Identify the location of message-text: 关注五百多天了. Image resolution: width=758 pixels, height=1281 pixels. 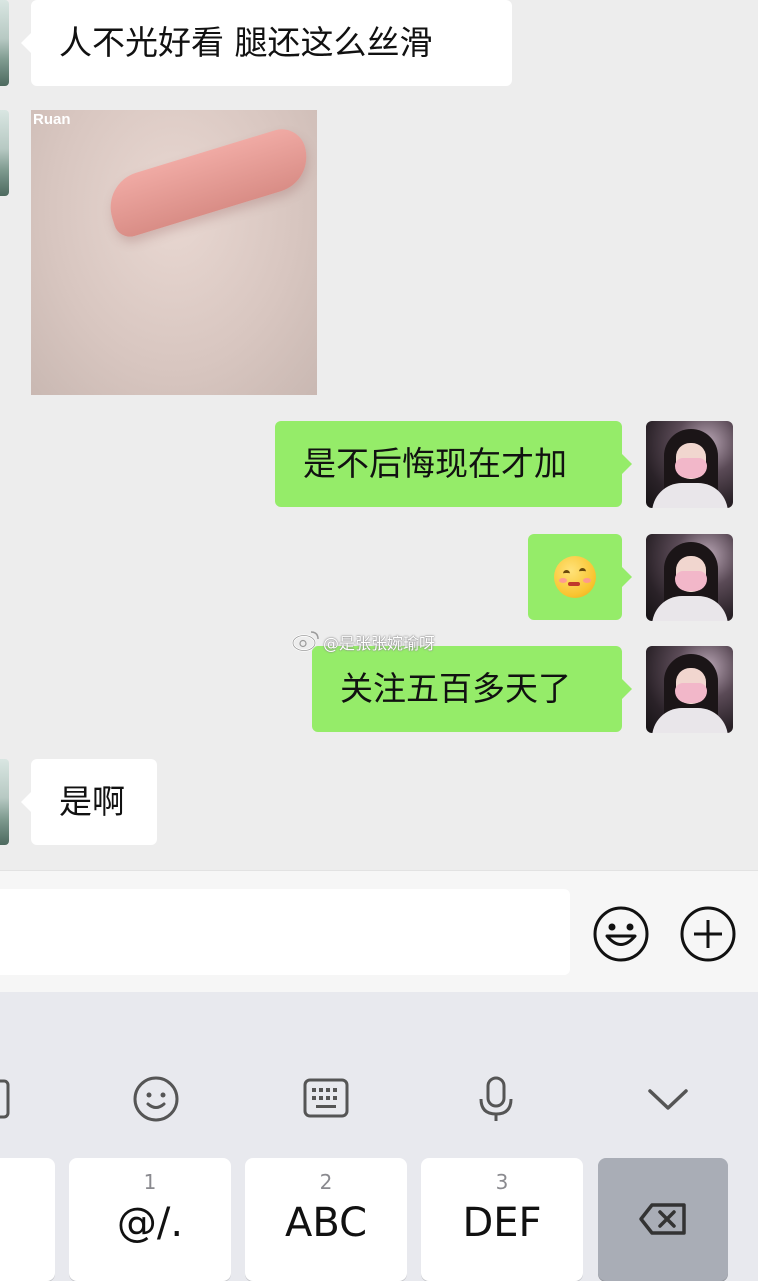
(455, 688).